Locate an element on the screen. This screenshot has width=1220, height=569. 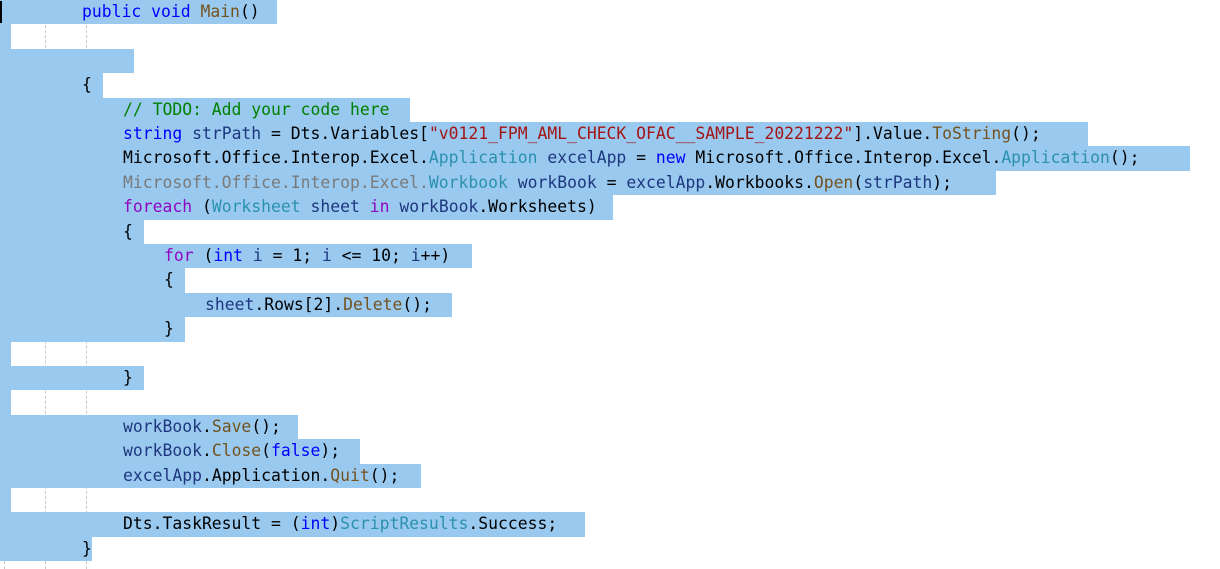
code-token: // TODO: Add your code here is located at coordinates (256, 109).